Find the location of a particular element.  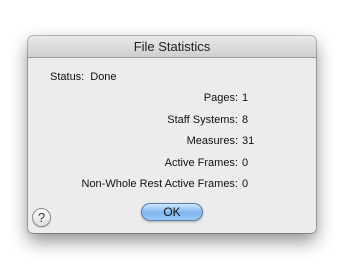

status-label: Status: is located at coordinates (67, 77).